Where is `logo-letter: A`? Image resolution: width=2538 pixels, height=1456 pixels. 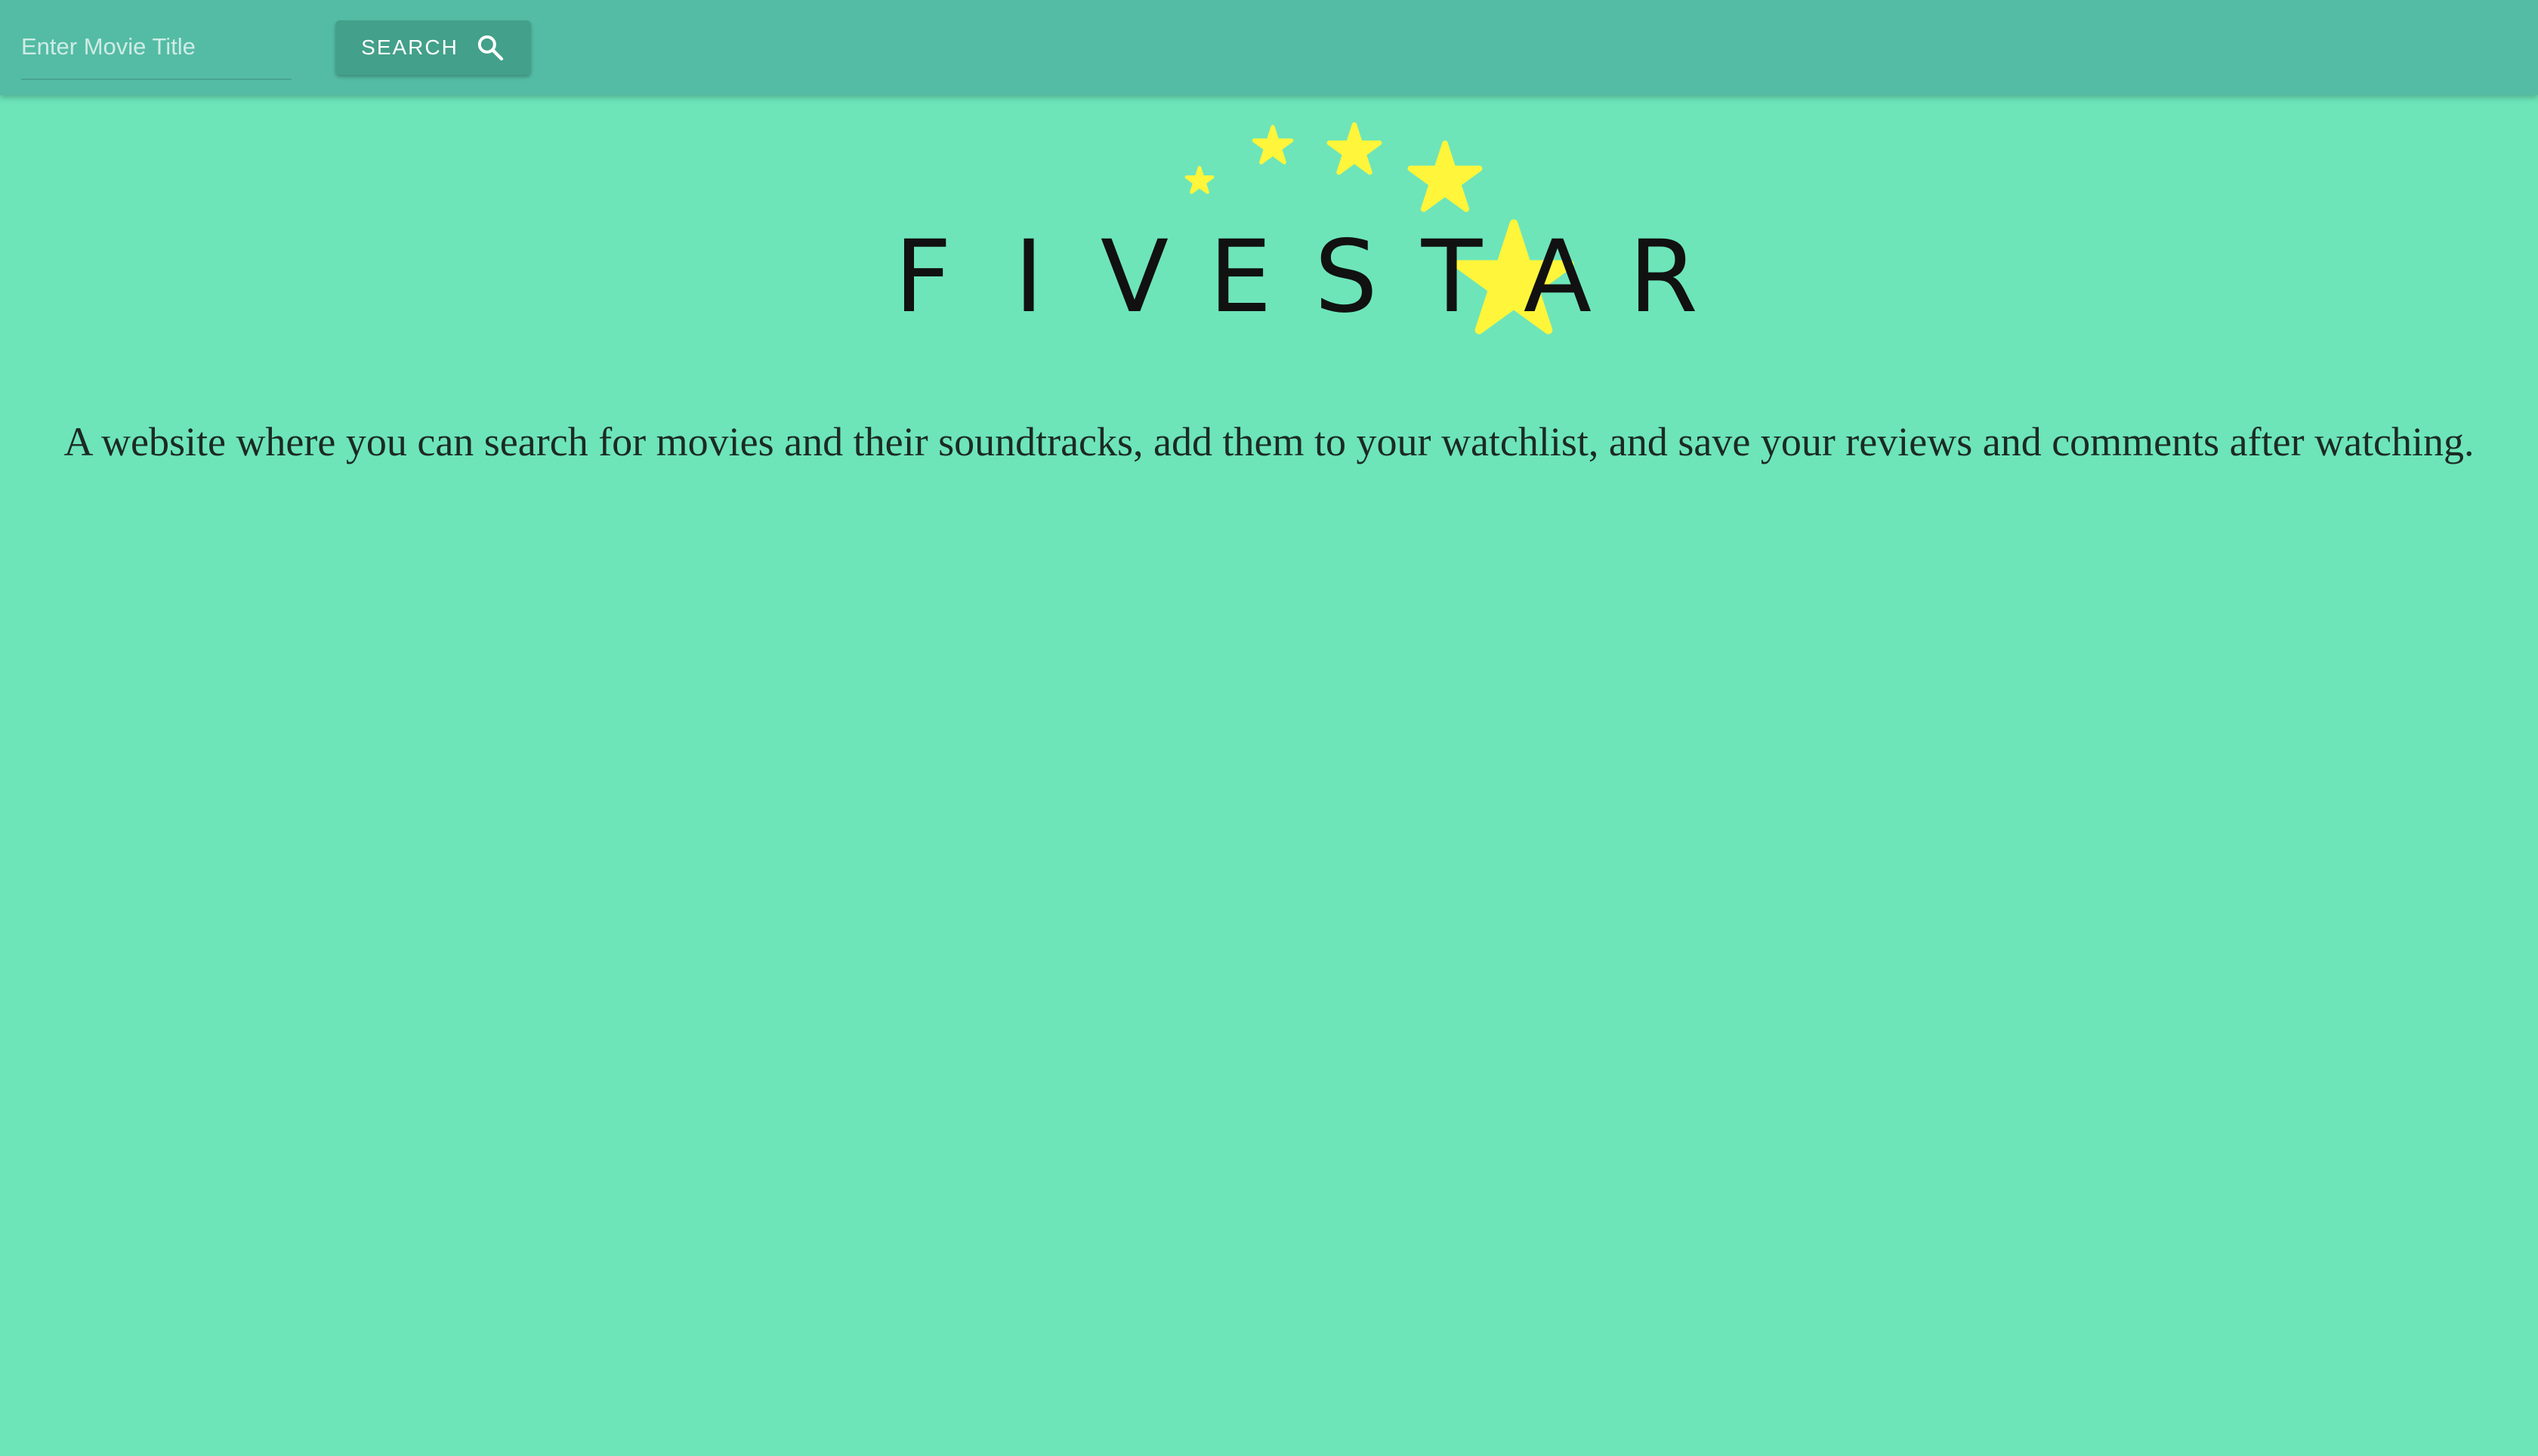 logo-letter: A is located at coordinates (1557, 277).